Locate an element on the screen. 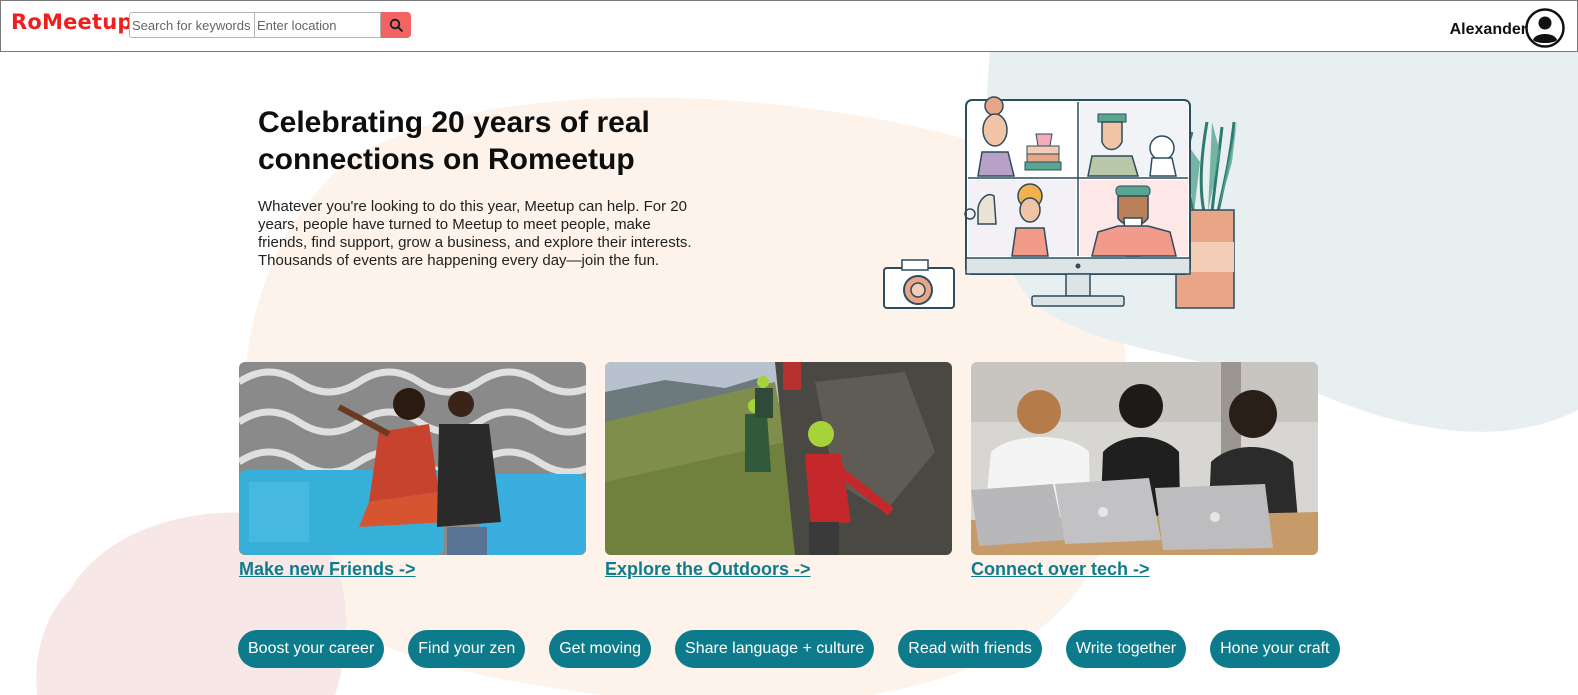  topic-boost-career: Boost your career is located at coordinates (311, 649).